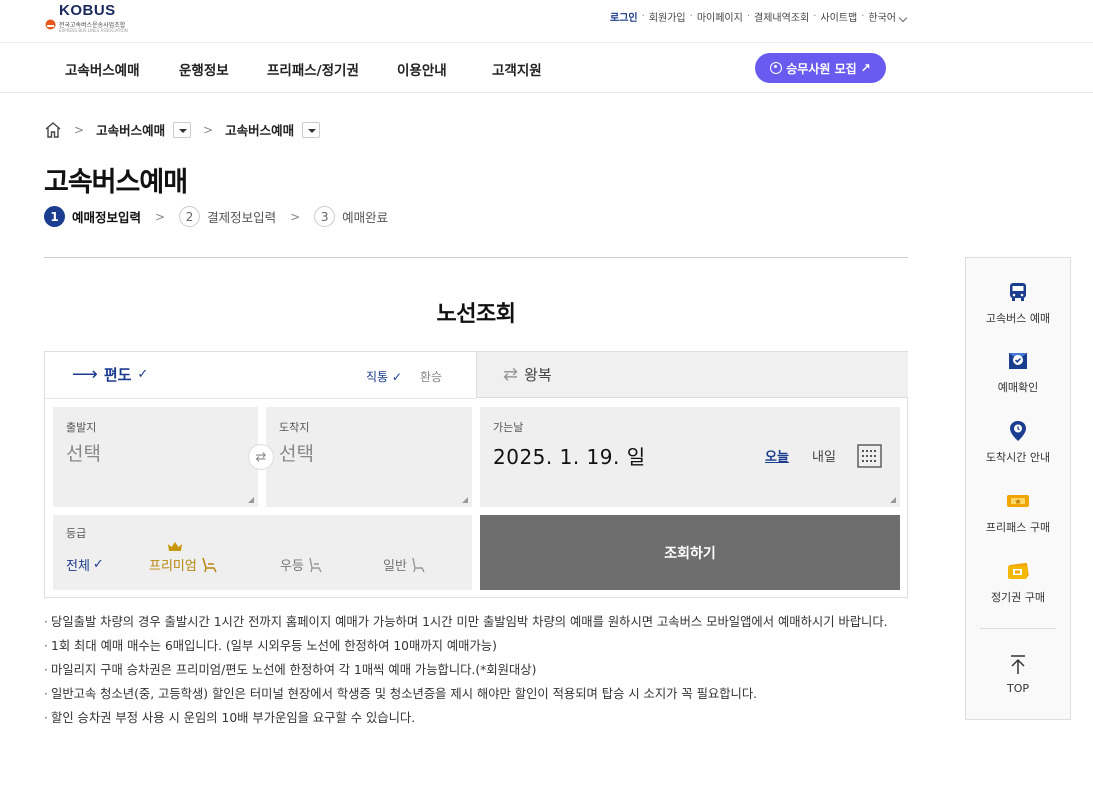 This screenshot has height=789, width=1093. What do you see at coordinates (1018, 628) in the screenshot?
I see `quick-divider` at bounding box center [1018, 628].